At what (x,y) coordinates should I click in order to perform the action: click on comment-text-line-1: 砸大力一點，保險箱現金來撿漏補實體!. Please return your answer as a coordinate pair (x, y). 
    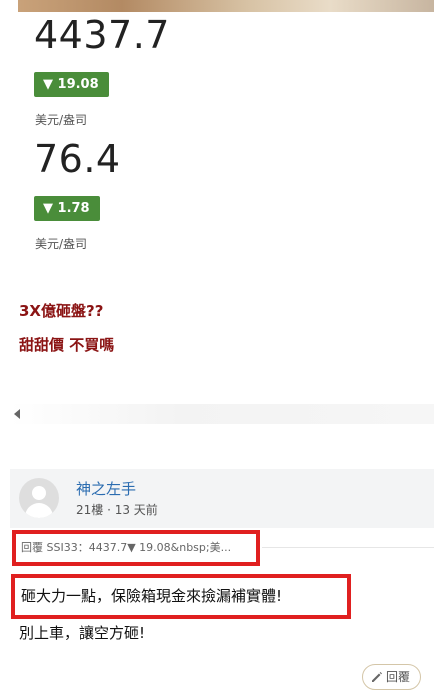
    Looking at the image, I should click on (181, 596).